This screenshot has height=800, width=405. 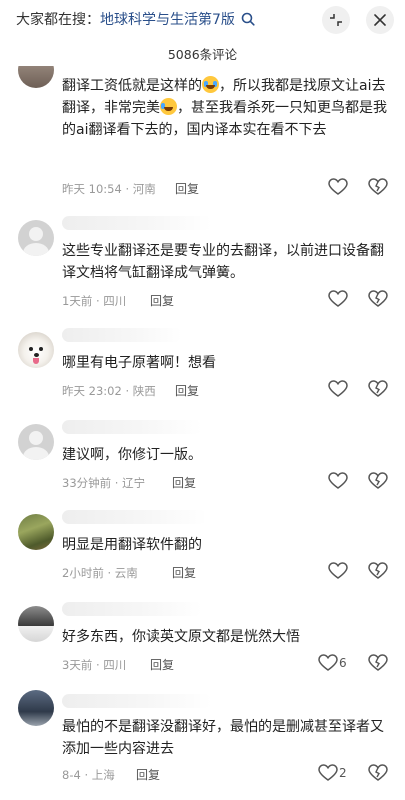 What do you see at coordinates (210, 84) in the screenshot?
I see `crying-emoji-icon` at bounding box center [210, 84].